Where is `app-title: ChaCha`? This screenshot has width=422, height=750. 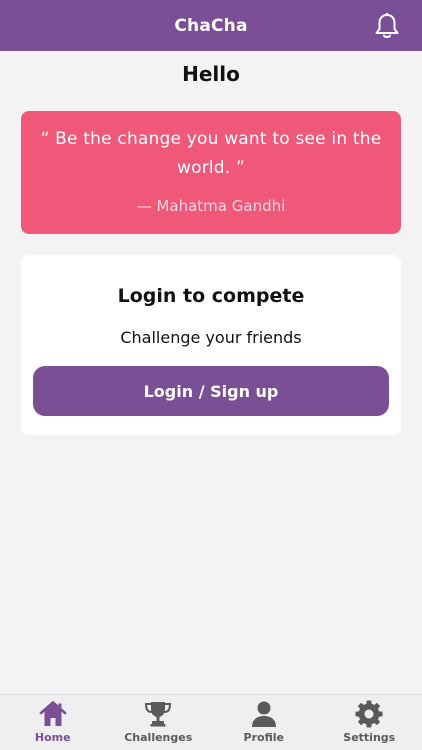 app-title: ChaCha is located at coordinates (211, 25).